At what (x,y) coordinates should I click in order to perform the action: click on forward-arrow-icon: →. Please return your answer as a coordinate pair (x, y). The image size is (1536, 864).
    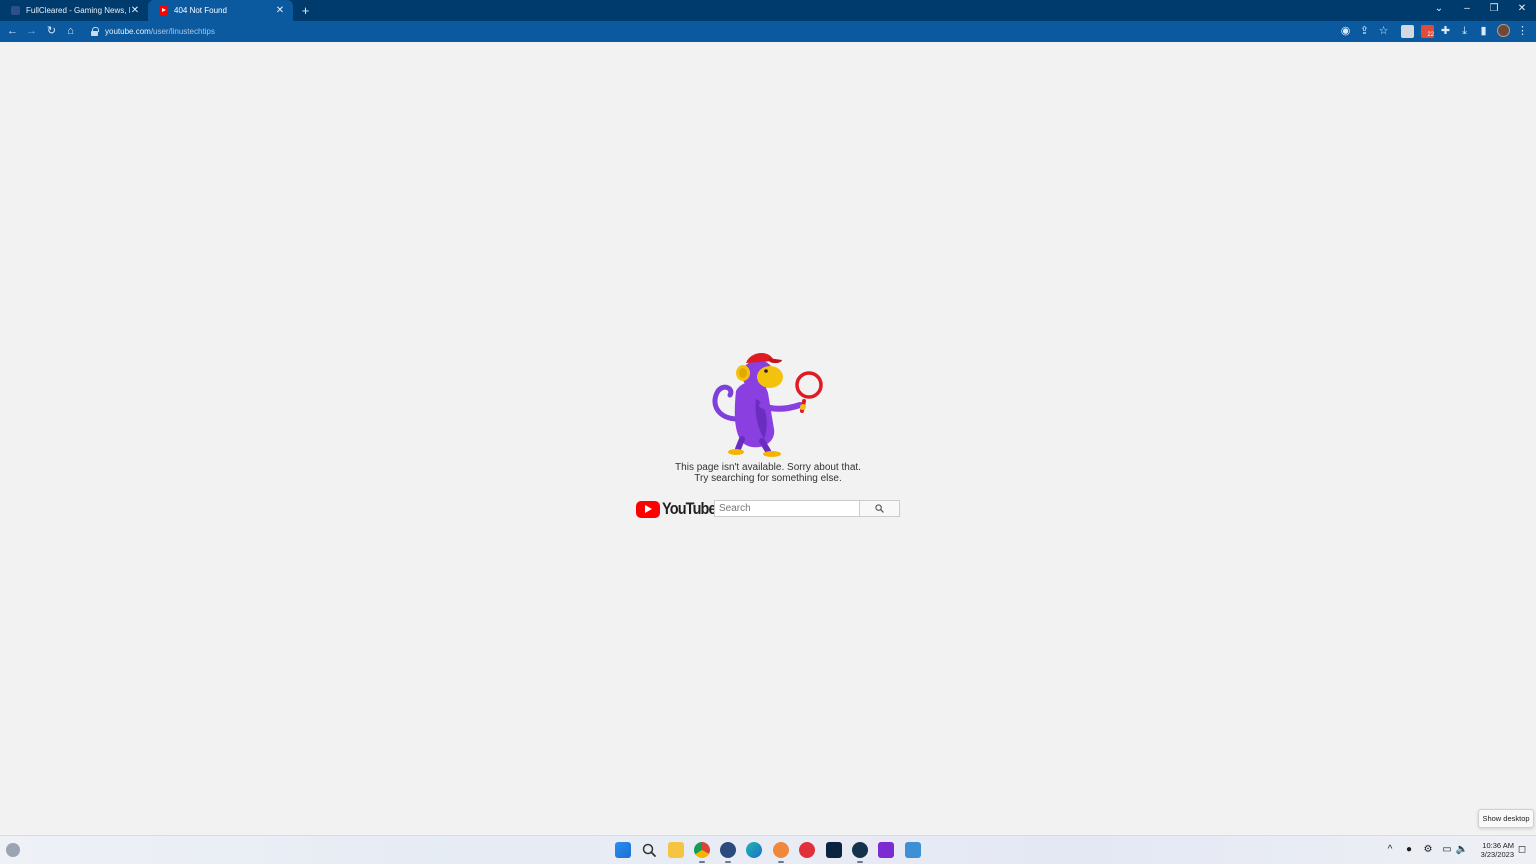
    Looking at the image, I should click on (31, 31).